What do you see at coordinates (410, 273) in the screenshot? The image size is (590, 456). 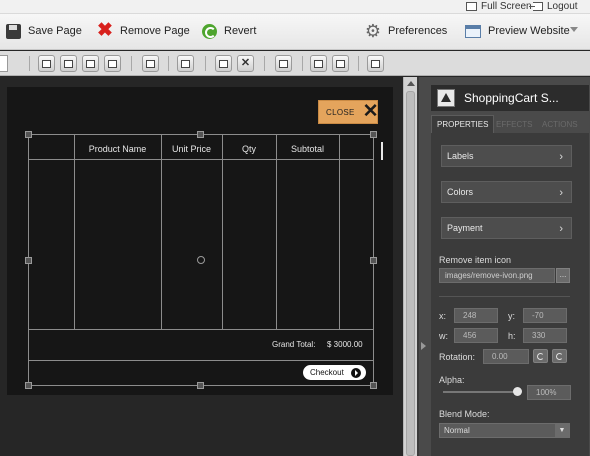 I see `scroll-thumb` at bounding box center [410, 273].